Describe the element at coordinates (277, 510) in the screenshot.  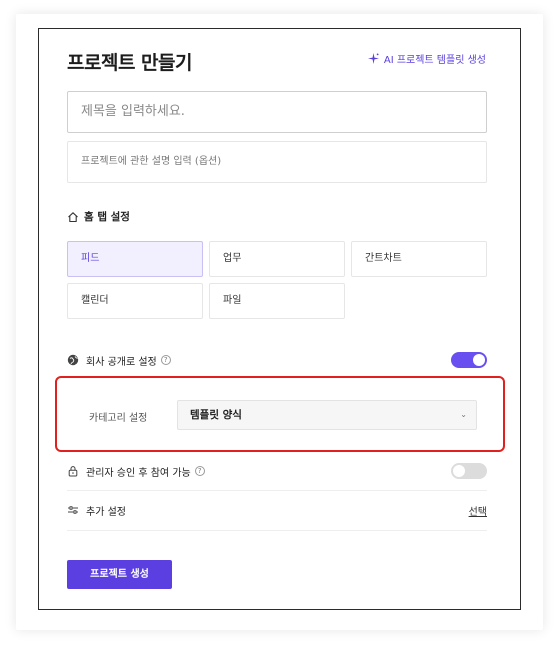
I see `extra-settings-row: 추가 설정 선택` at that location.